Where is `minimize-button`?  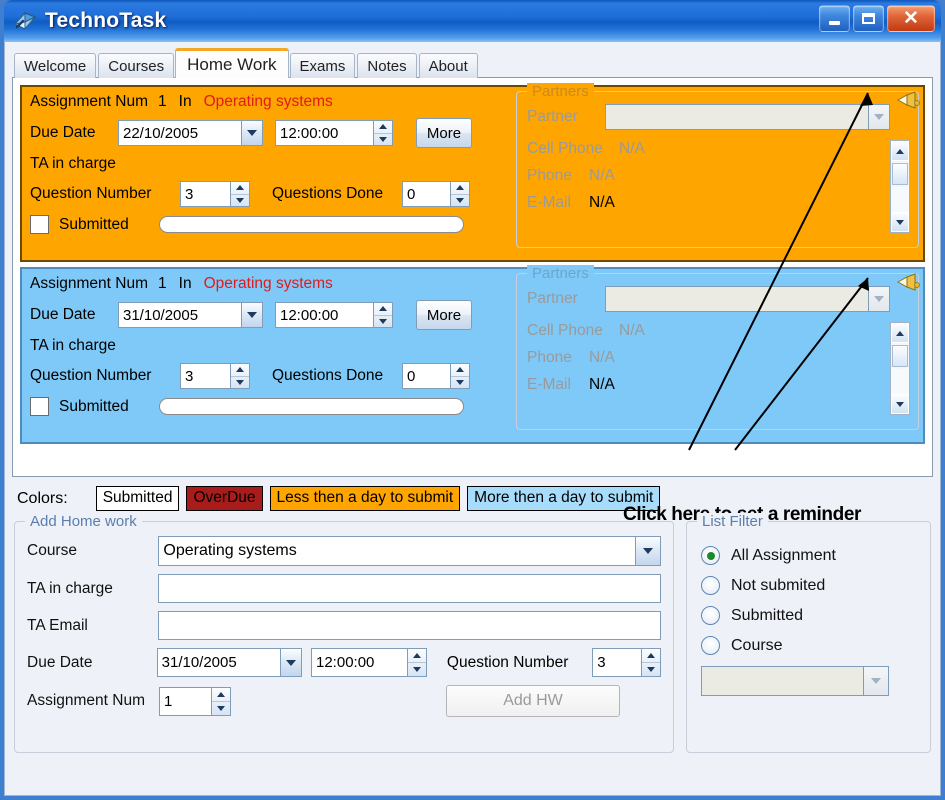 minimize-button is located at coordinates (834, 18).